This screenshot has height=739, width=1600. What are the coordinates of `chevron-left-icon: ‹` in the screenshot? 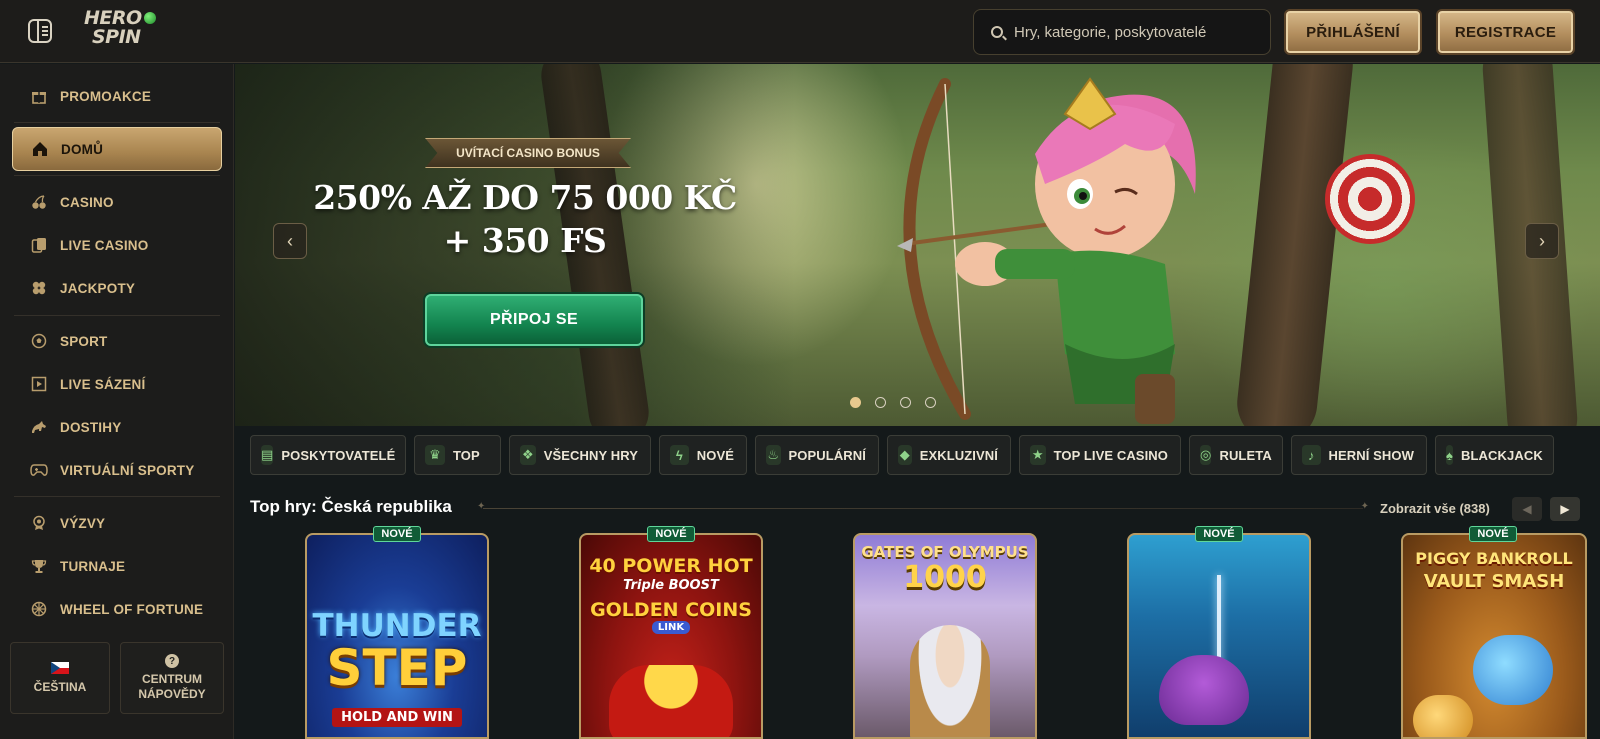 It's located at (290, 240).